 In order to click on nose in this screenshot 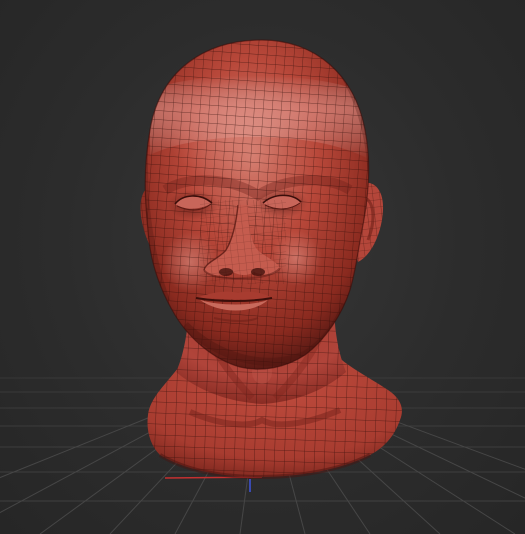, I will do `click(243, 242)`.